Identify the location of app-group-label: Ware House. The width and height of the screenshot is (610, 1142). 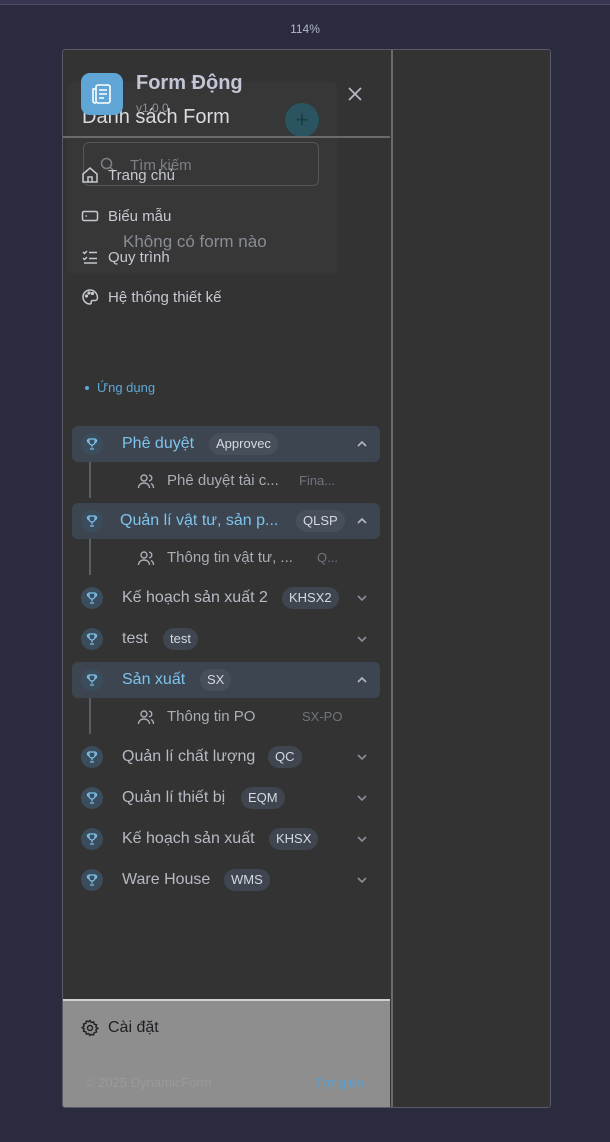
(166, 879).